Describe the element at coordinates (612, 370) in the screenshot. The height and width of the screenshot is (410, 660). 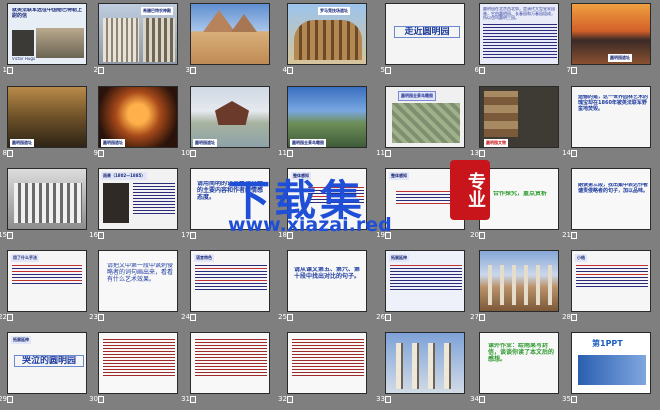
I see `banner-image` at that location.